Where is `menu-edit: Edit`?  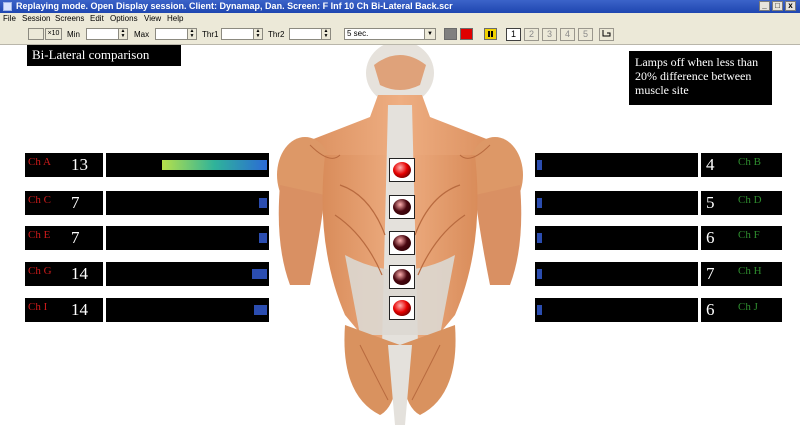
menu-edit: Edit is located at coordinates (97, 19).